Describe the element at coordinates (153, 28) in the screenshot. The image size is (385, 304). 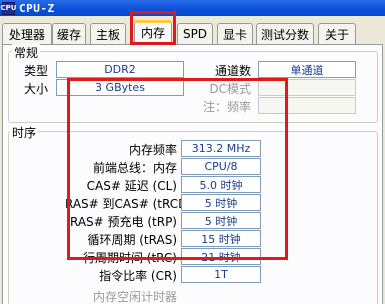
I see `annotation-box-memory-tab` at that location.